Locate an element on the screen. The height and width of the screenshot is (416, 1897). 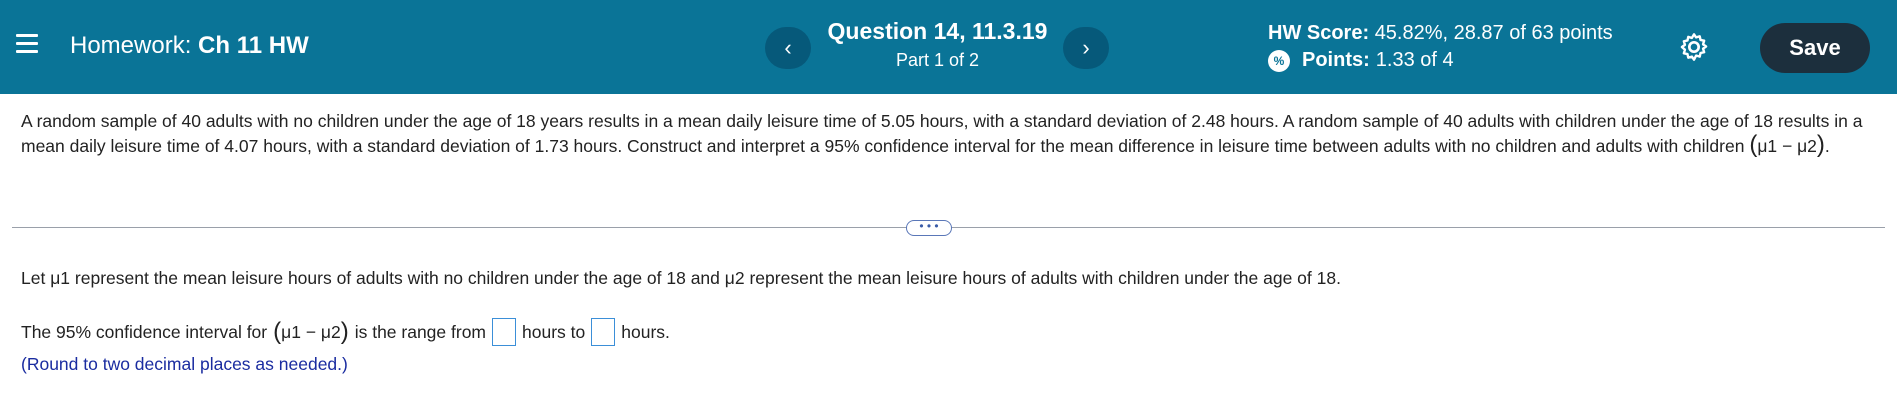
mu1-symbol: μ1 is located at coordinates (60, 278).